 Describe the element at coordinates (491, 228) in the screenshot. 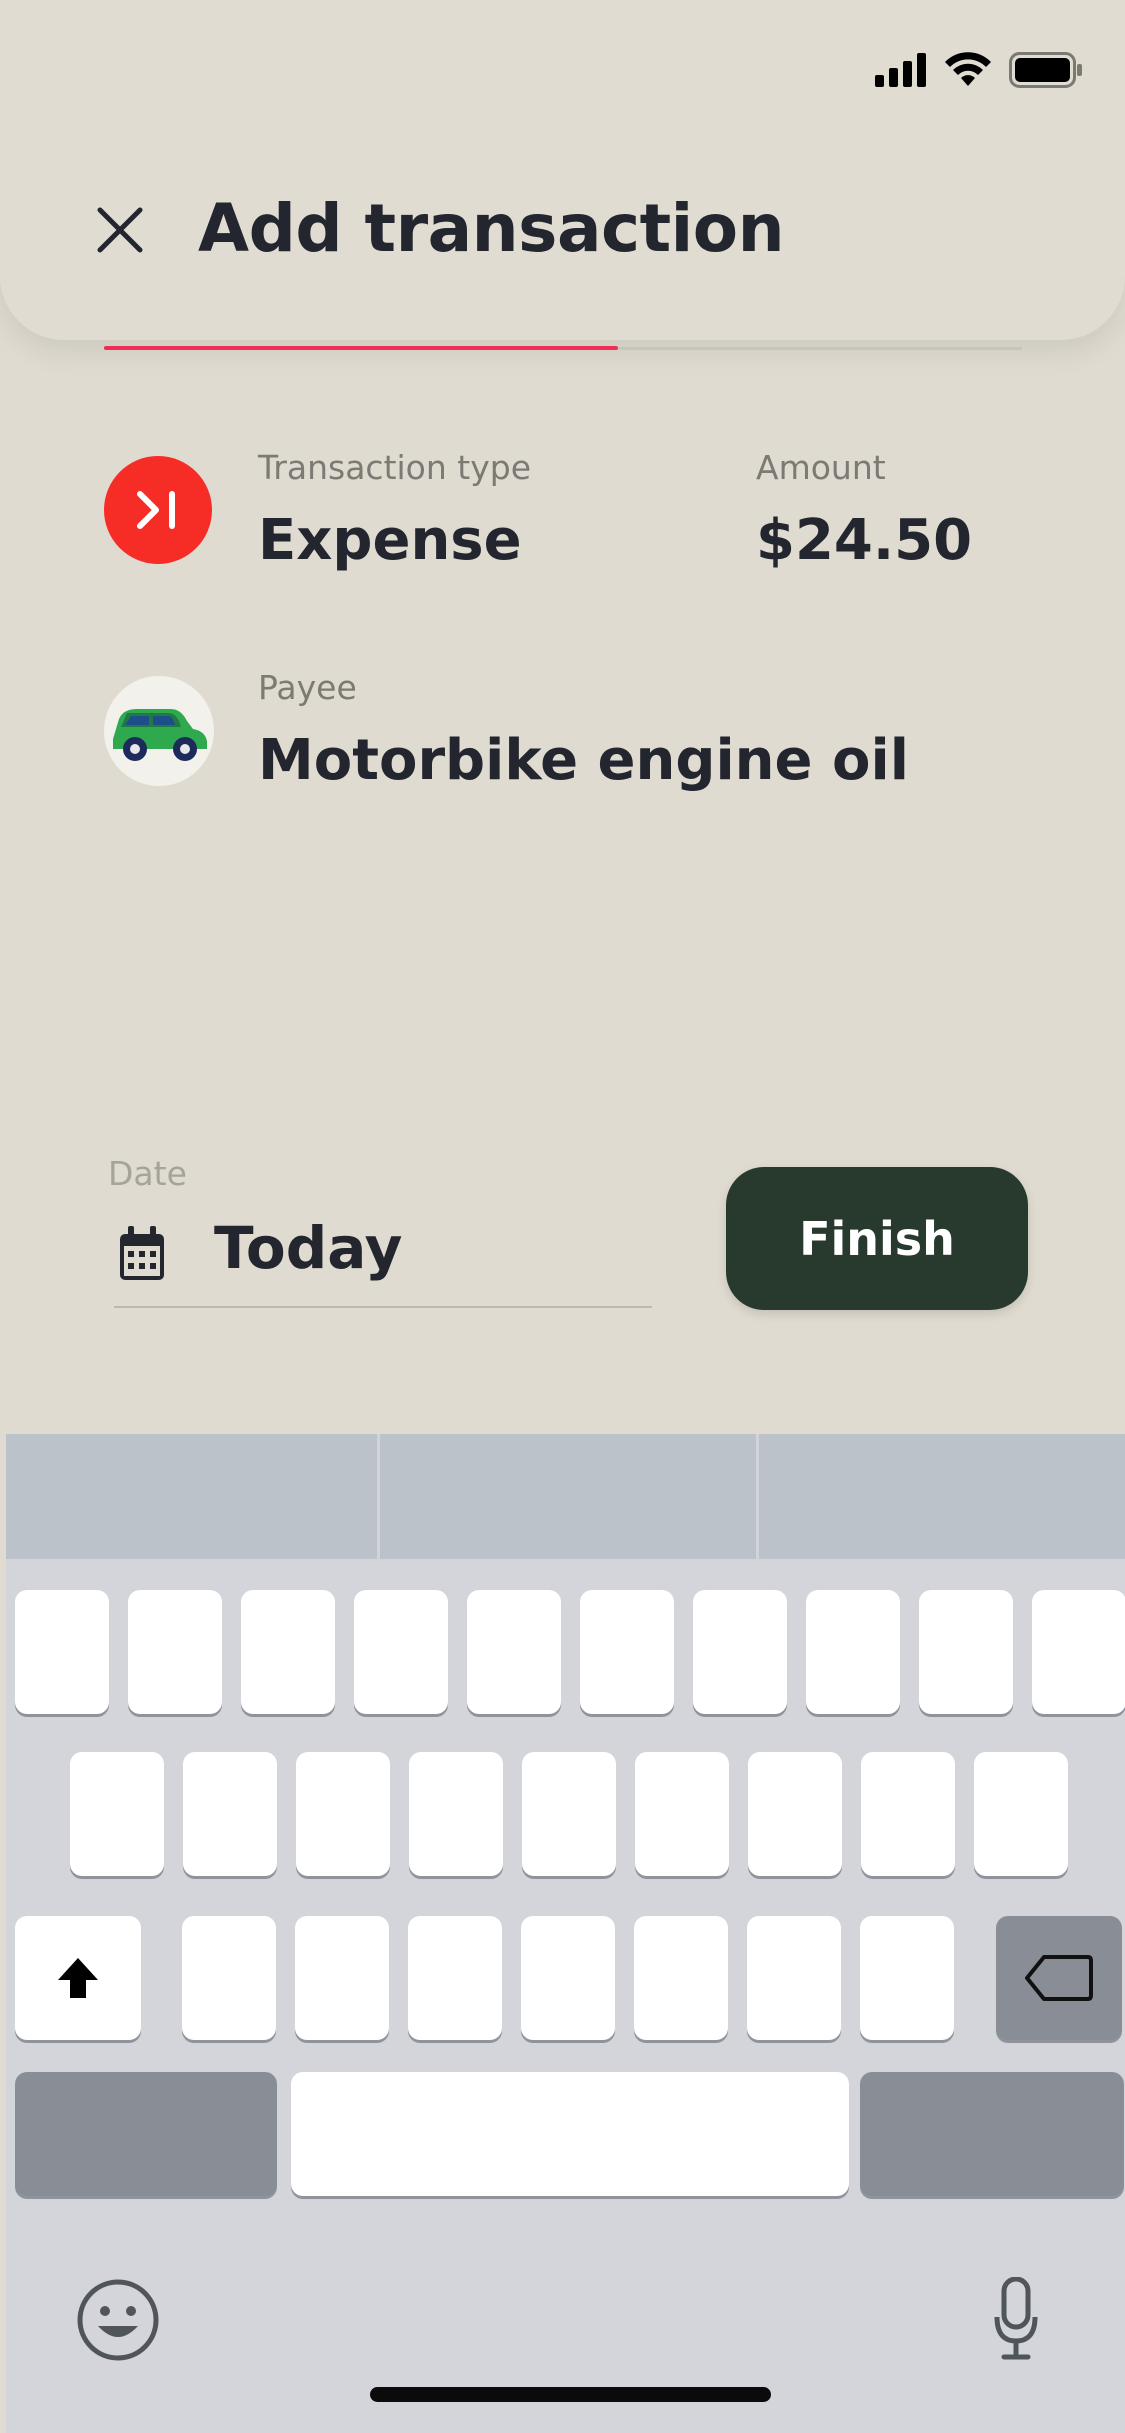

I see `page-title: Add transaction` at that location.